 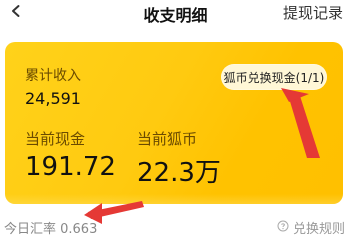 I want to click on current-coin-value: 22.3万, so click(x=179, y=173).